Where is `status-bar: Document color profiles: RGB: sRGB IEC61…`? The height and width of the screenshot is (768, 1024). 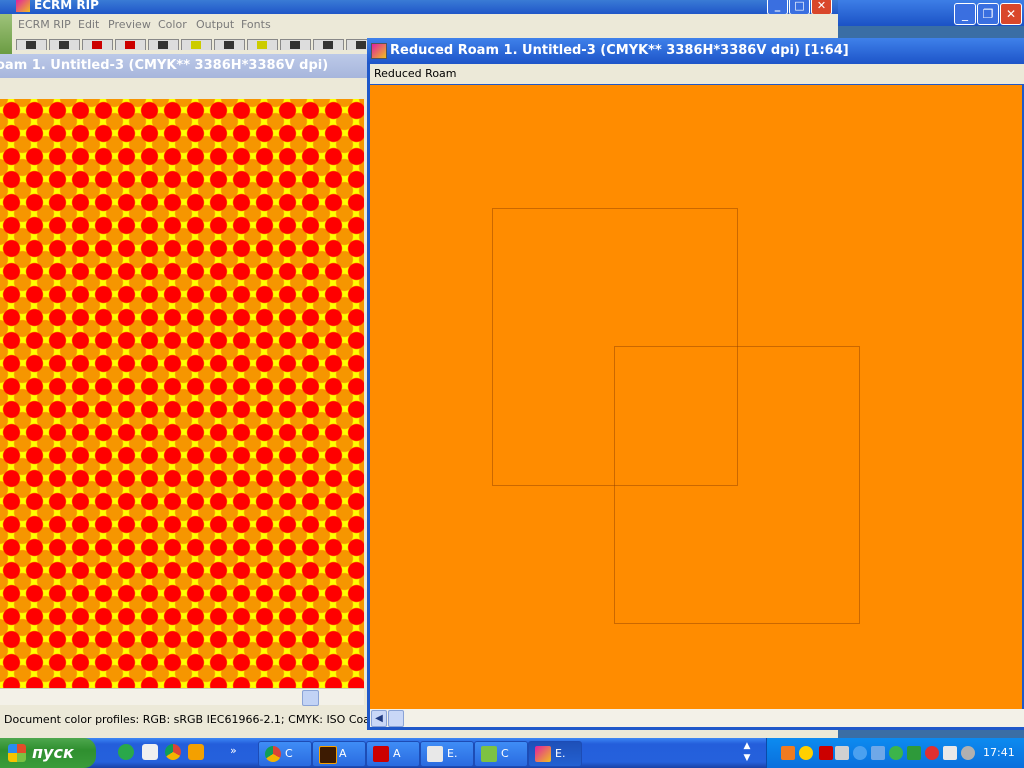
status-bar: Document color profiles: RGB: sRGB IEC61… is located at coordinates (185, 720).